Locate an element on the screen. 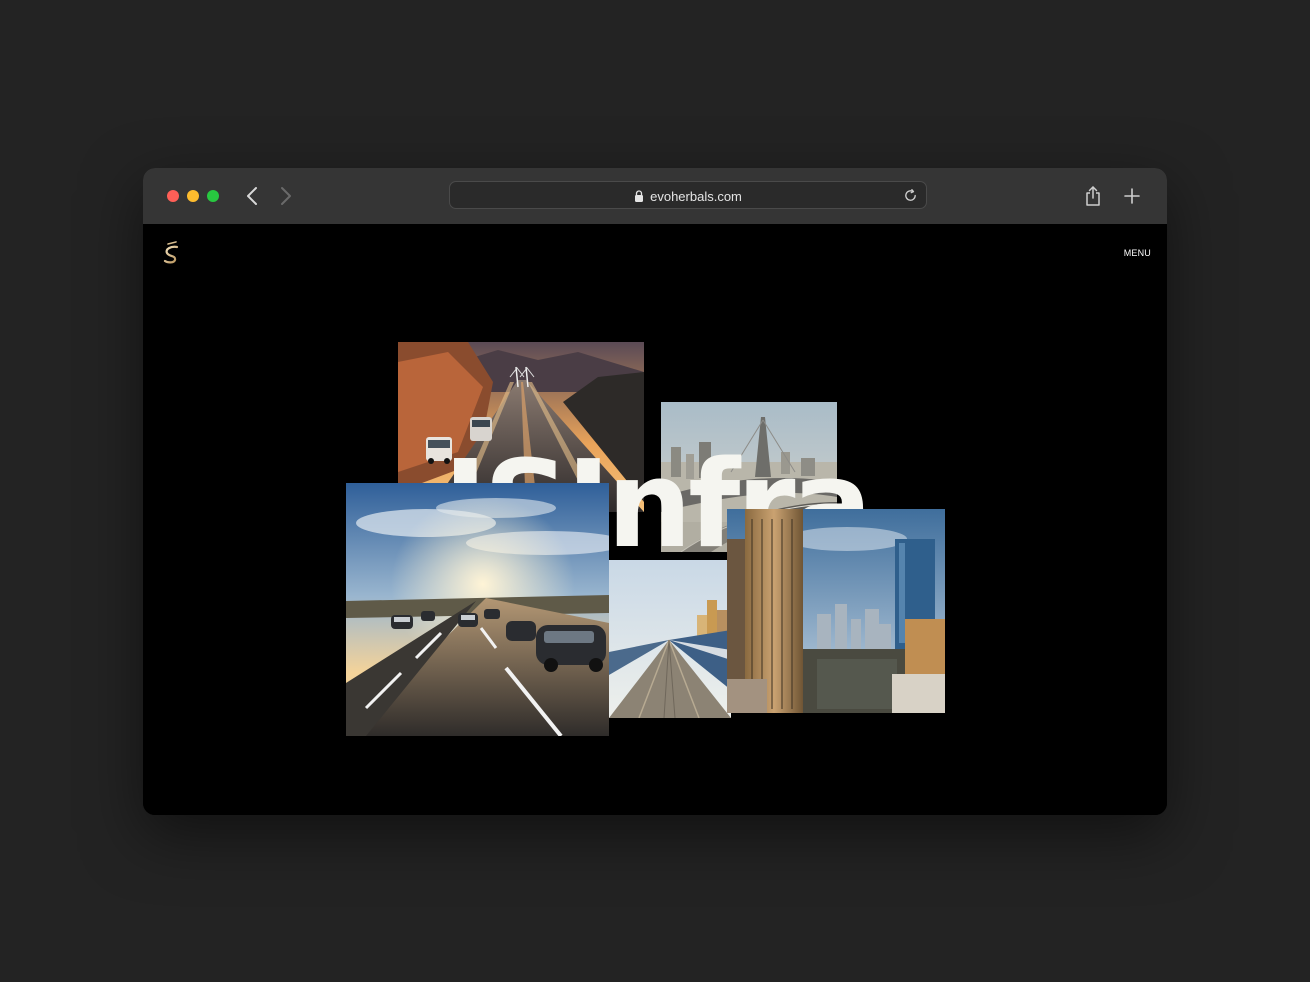  address-bar: evoherbals.com is located at coordinates (688, 195).